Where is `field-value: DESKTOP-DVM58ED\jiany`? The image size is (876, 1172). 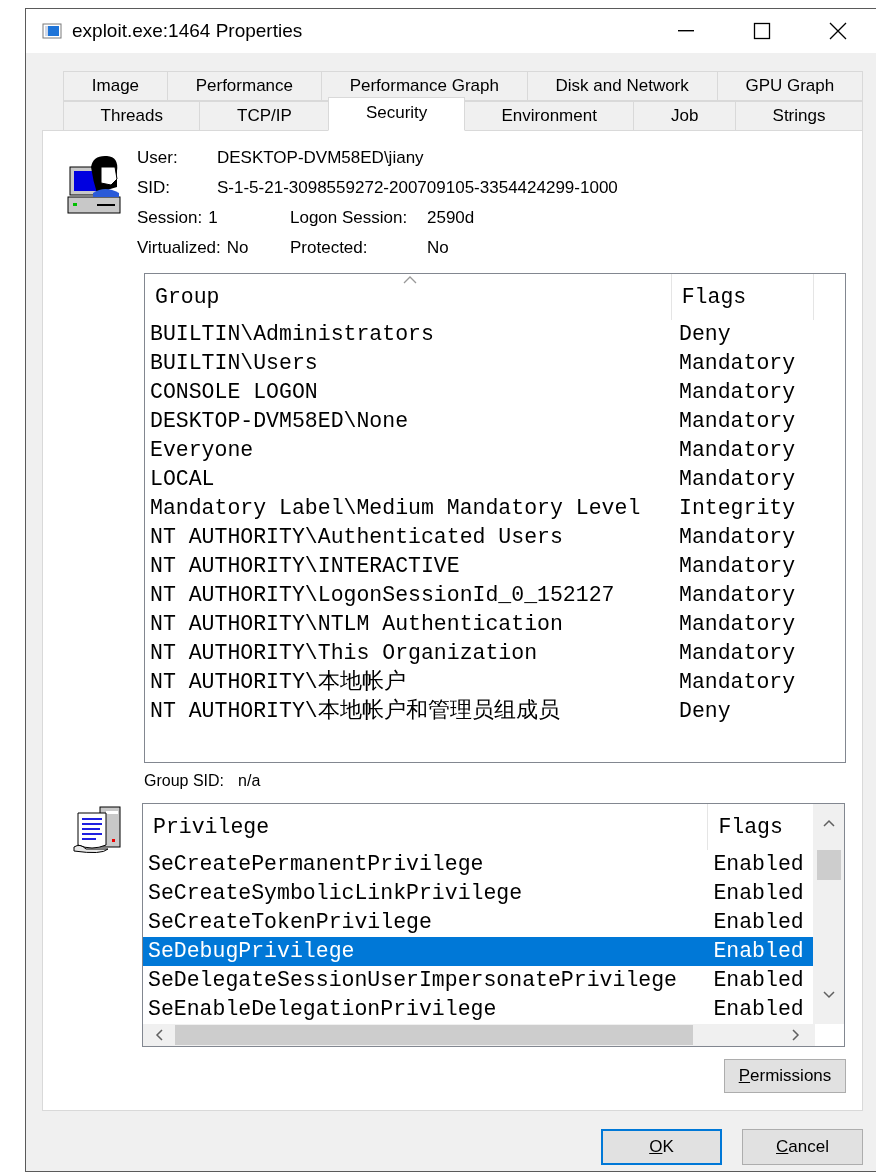 field-value: DESKTOP-DVM58ED\jiany is located at coordinates (320, 158).